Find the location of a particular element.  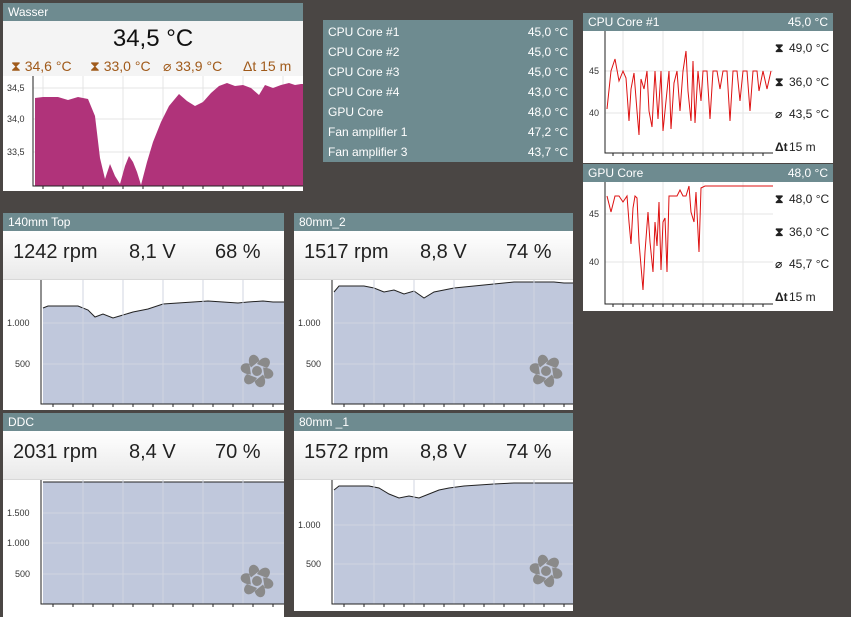

fan-panel-80mm-1: 80mm _1 1572 rpm 8,8 V 74 % 1.000 500 is located at coordinates (433, 512).